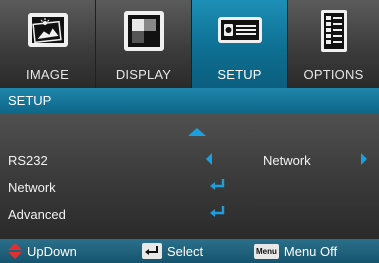 The width and height of the screenshot is (379, 263). What do you see at coordinates (32, 187) in the screenshot?
I see `setting-row-network: Network` at bounding box center [32, 187].